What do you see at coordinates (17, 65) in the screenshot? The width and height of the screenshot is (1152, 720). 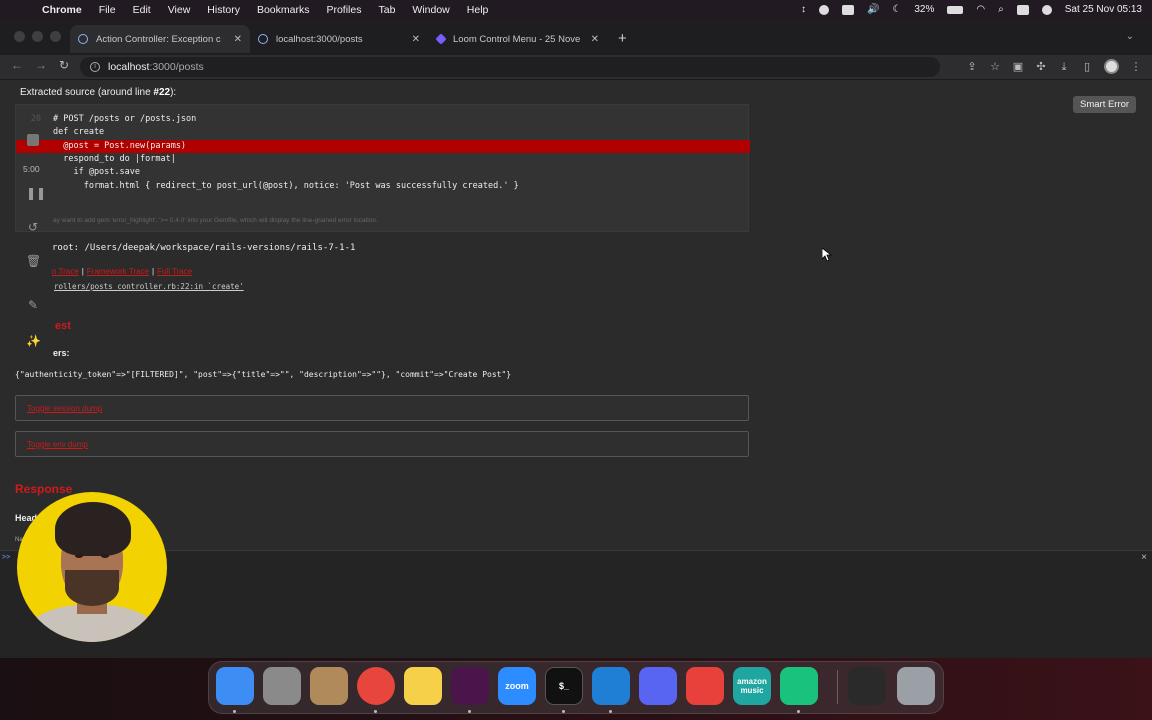 I see `back-arrow-icon: ←` at bounding box center [17, 65].